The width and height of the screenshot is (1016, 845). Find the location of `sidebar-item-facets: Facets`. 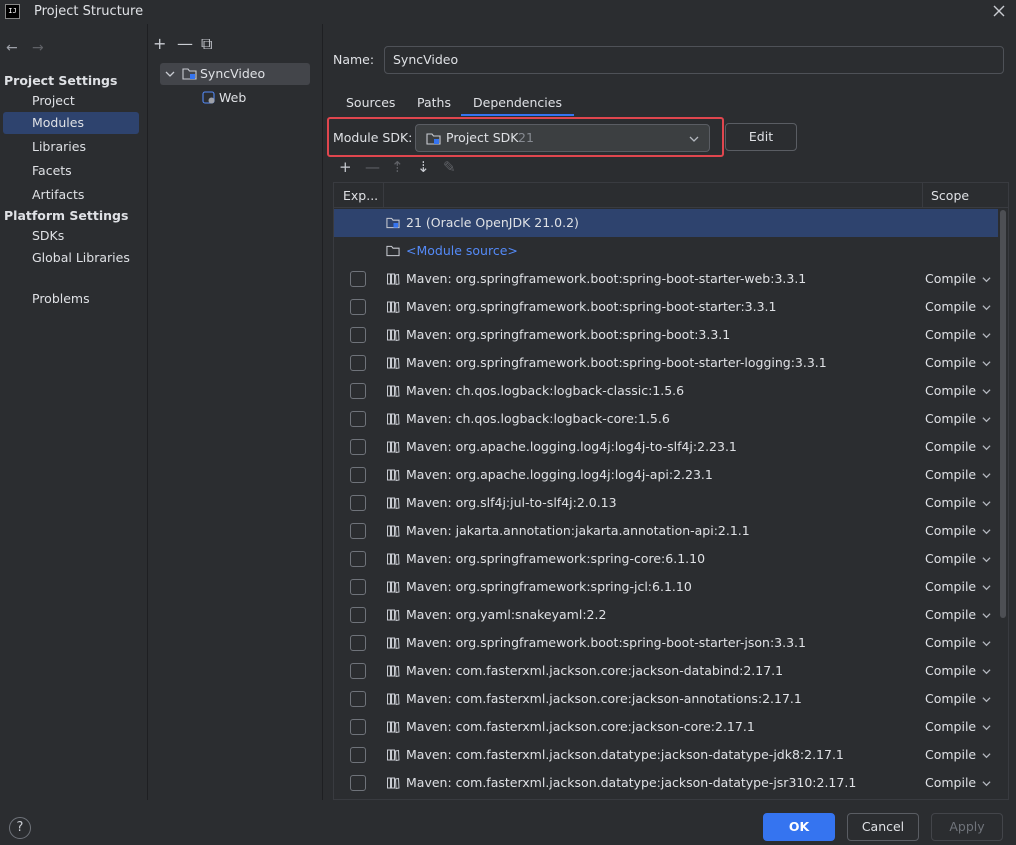

sidebar-item-facets: Facets is located at coordinates (71, 171).